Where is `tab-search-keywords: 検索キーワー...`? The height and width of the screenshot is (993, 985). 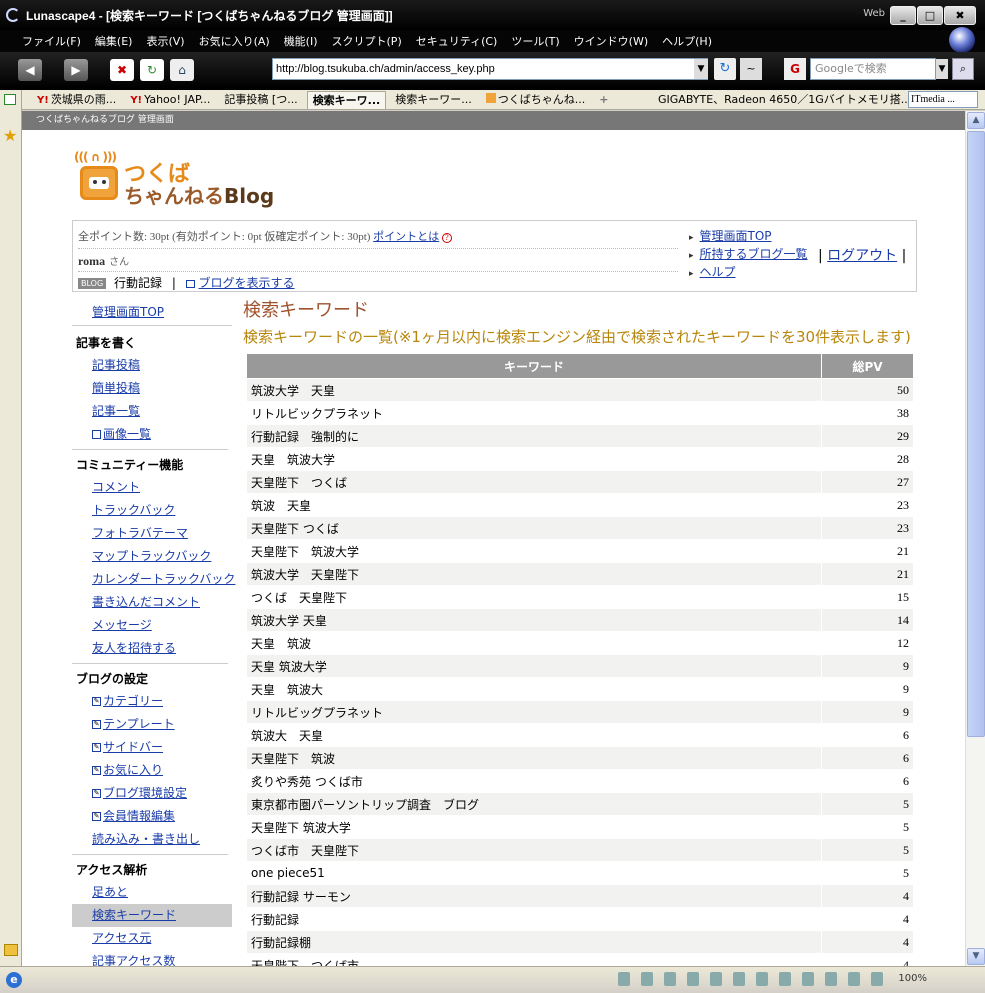
tab-search-keywords: 検索キーワー... is located at coordinates (433, 100).